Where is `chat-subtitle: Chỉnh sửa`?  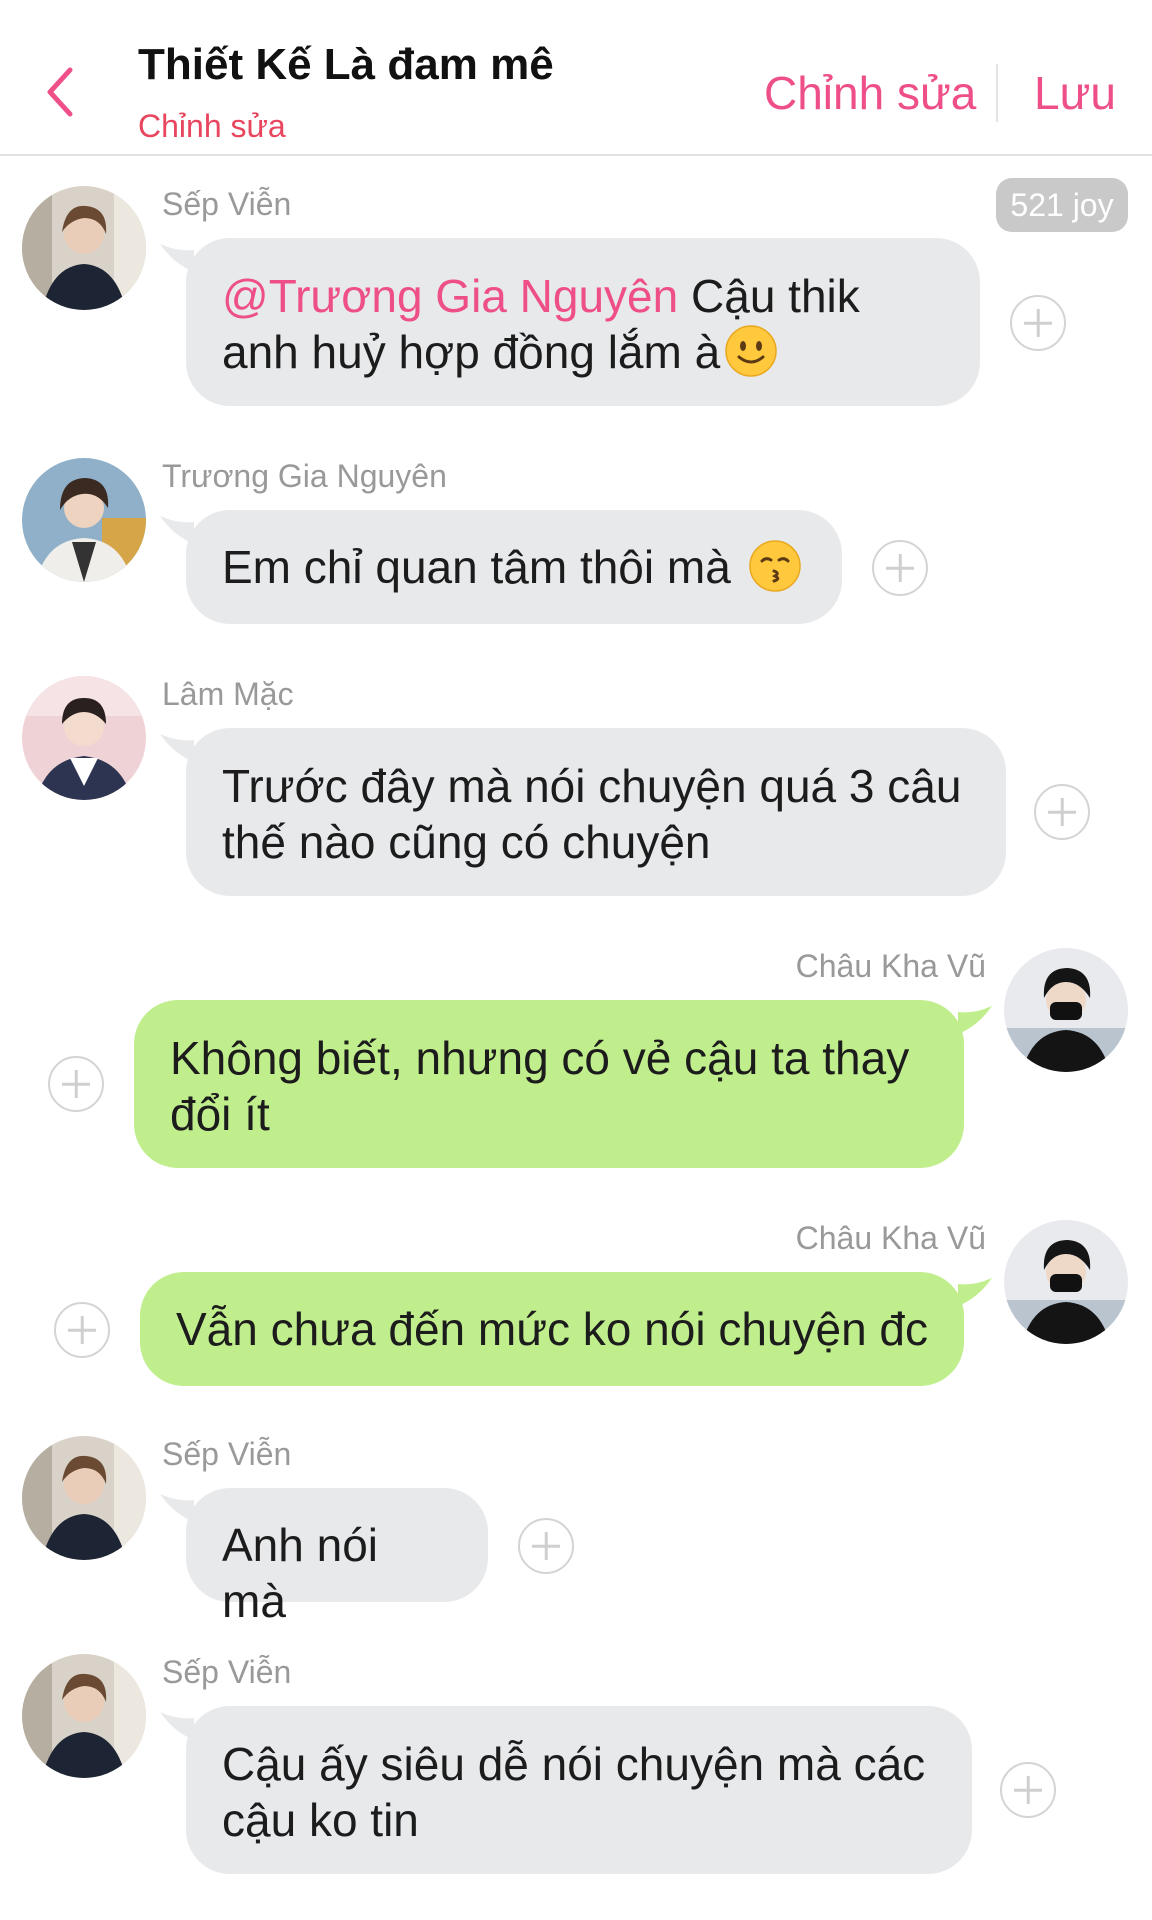 chat-subtitle: Chỉnh sửa is located at coordinates (212, 126).